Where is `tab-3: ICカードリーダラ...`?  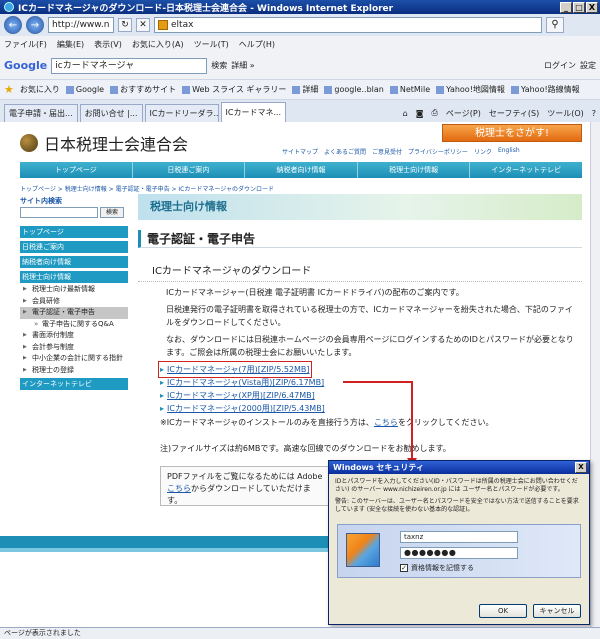
tab-3: ICカードリーダラ... is located at coordinates (181, 113).